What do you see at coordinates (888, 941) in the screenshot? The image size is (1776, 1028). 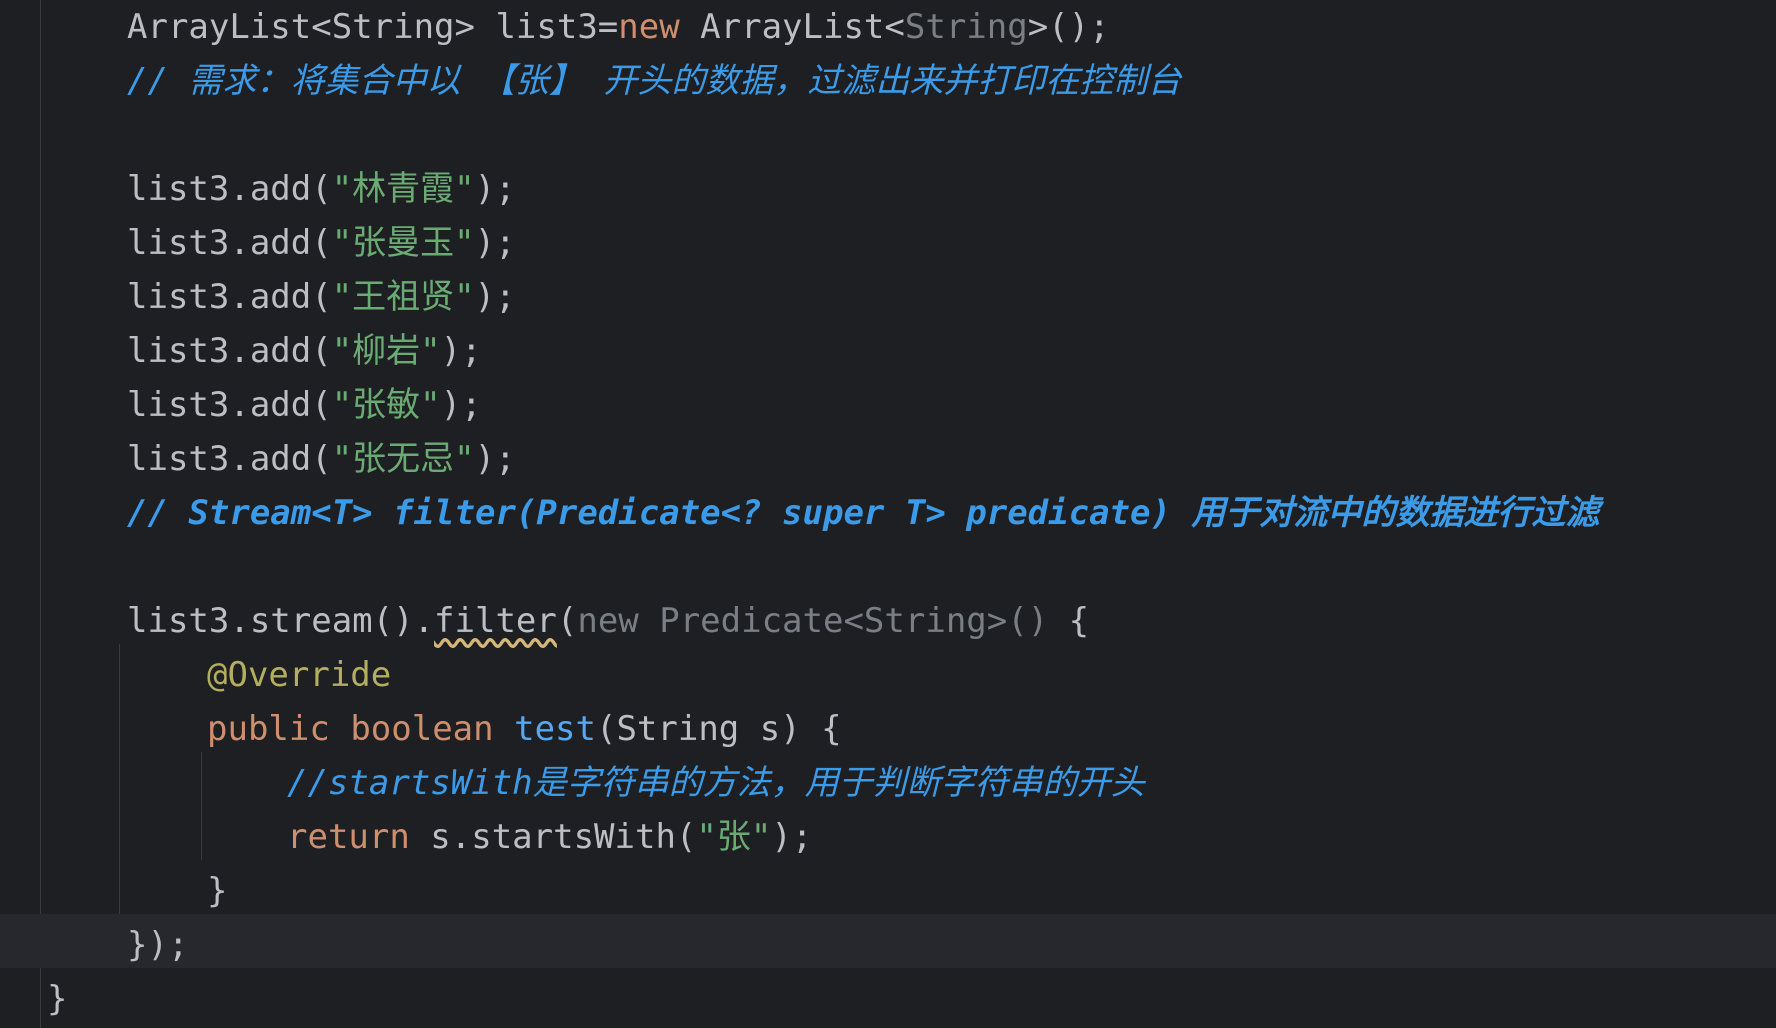 I see `current-line-highlight` at bounding box center [888, 941].